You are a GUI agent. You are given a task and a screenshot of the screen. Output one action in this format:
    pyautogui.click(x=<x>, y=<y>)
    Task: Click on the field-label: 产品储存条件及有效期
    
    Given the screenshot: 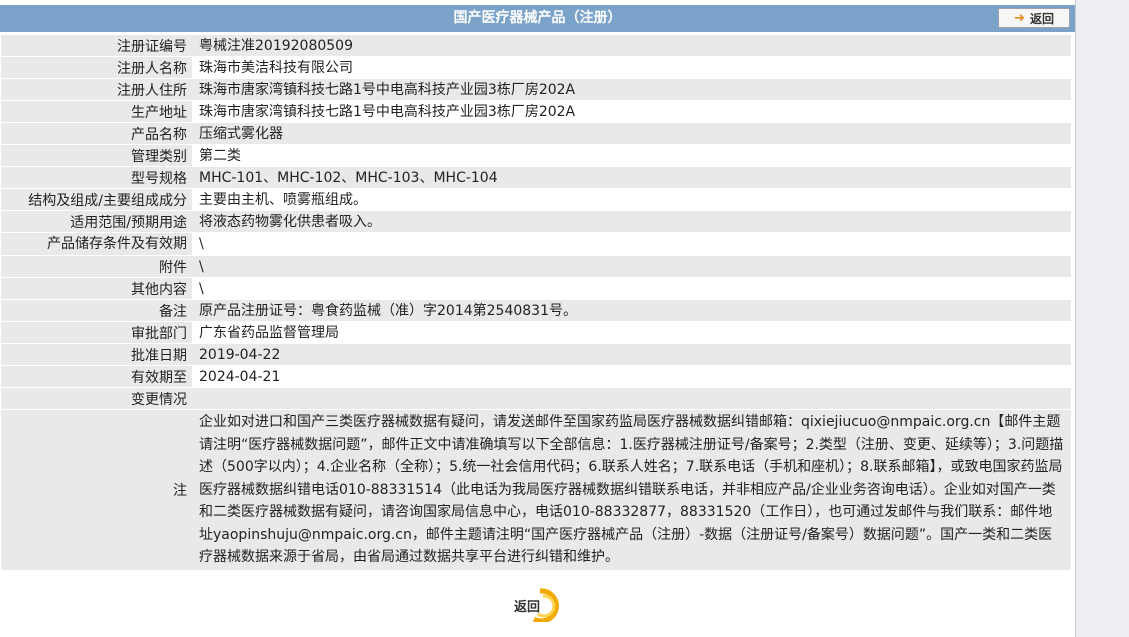 What is the action you would take?
    pyautogui.click(x=96, y=244)
    